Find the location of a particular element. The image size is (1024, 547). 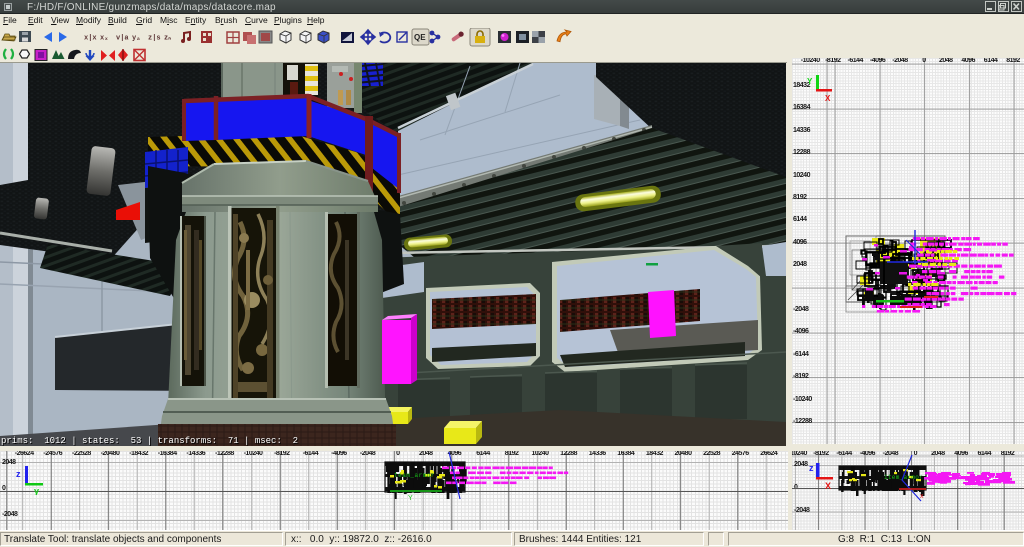

svg-text: x is located at coordinates (922, 496).